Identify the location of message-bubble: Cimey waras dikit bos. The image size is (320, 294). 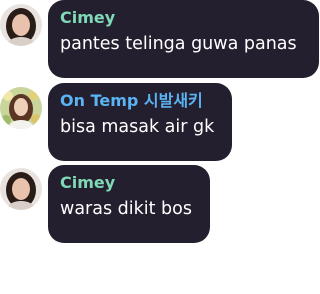
(129, 204).